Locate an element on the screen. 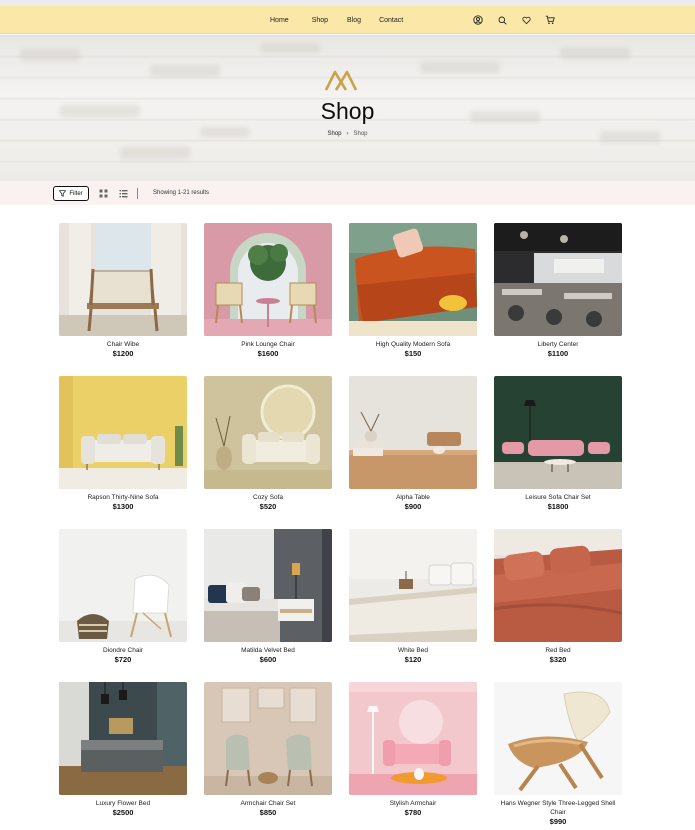 This screenshot has height=830, width=695. product-name: Alpha Table is located at coordinates (413, 497).